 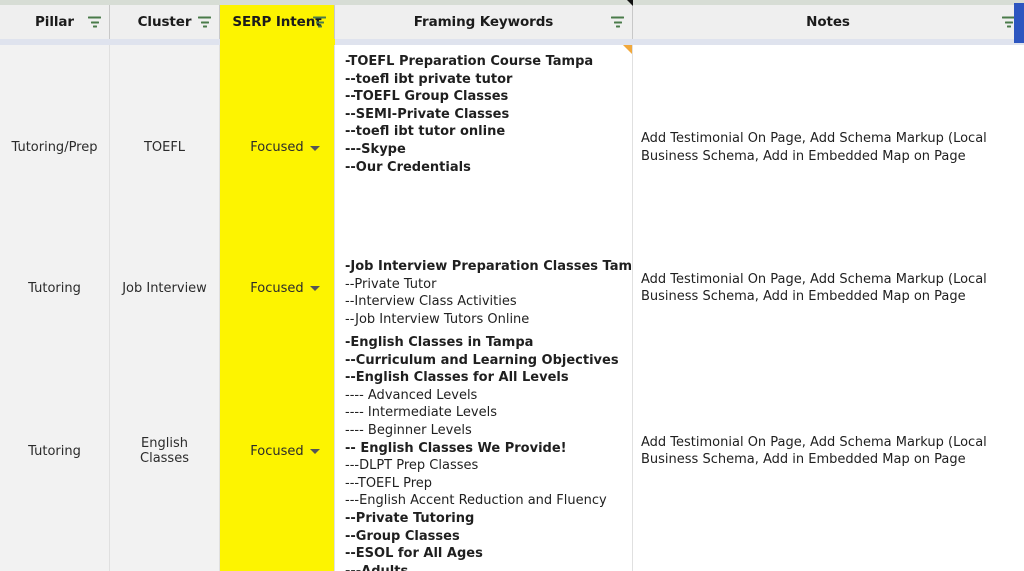 I want to click on keyword-line: --Private Tutor, so click(x=391, y=284).